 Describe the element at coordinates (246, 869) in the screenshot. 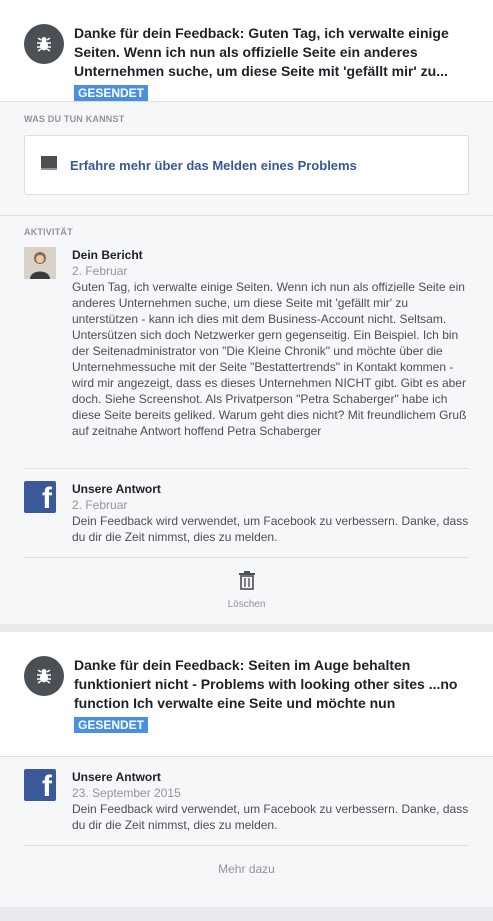

I see `more-link: Mehr dazu` at that location.